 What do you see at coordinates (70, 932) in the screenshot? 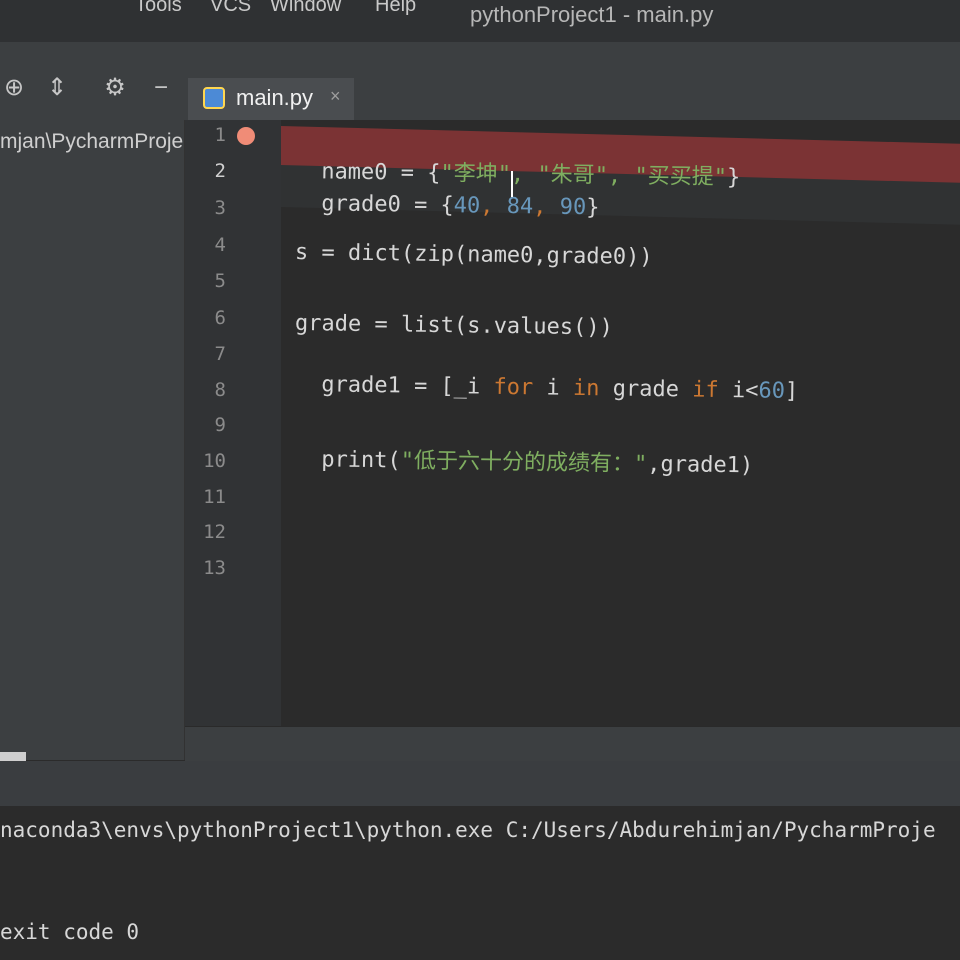
I see `console-exit-line: exit code 0` at bounding box center [70, 932].